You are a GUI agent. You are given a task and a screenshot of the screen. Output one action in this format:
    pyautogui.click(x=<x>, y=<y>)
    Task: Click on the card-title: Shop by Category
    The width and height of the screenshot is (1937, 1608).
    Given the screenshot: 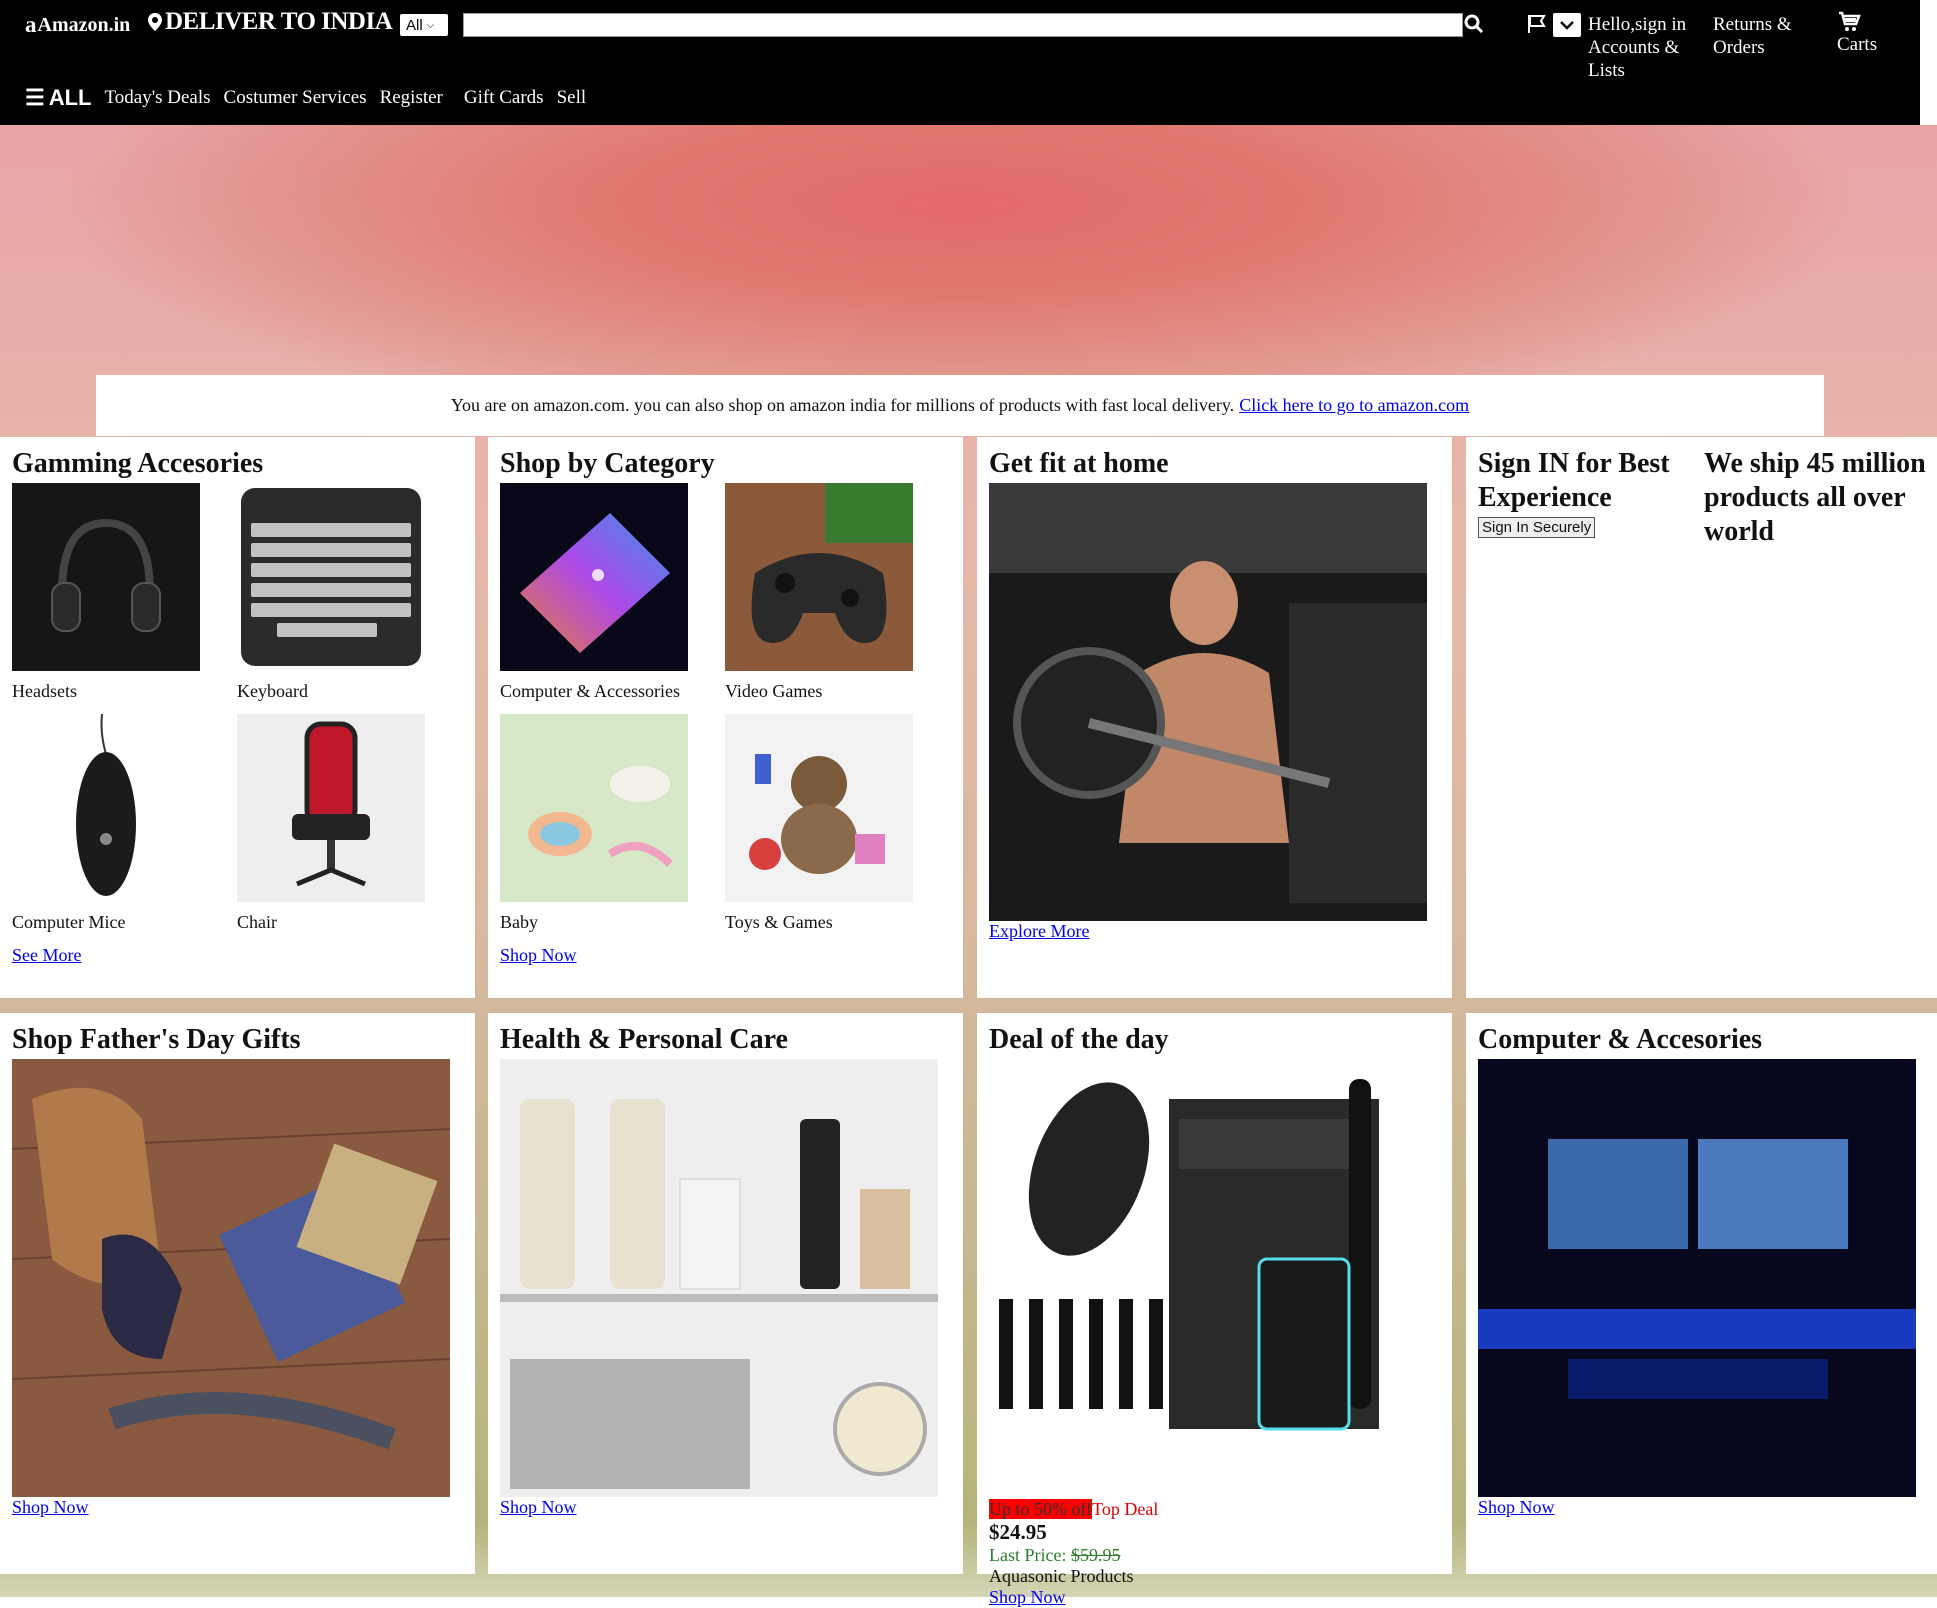 What is the action you would take?
    pyautogui.click(x=607, y=463)
    